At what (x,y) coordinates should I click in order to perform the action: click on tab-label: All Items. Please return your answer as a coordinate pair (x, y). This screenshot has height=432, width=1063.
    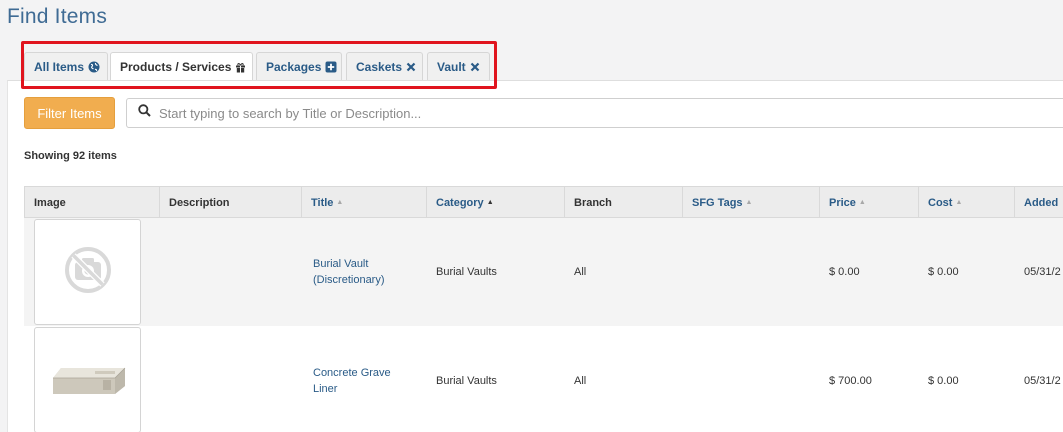
    Looking at the image, I should click on (59, 66).